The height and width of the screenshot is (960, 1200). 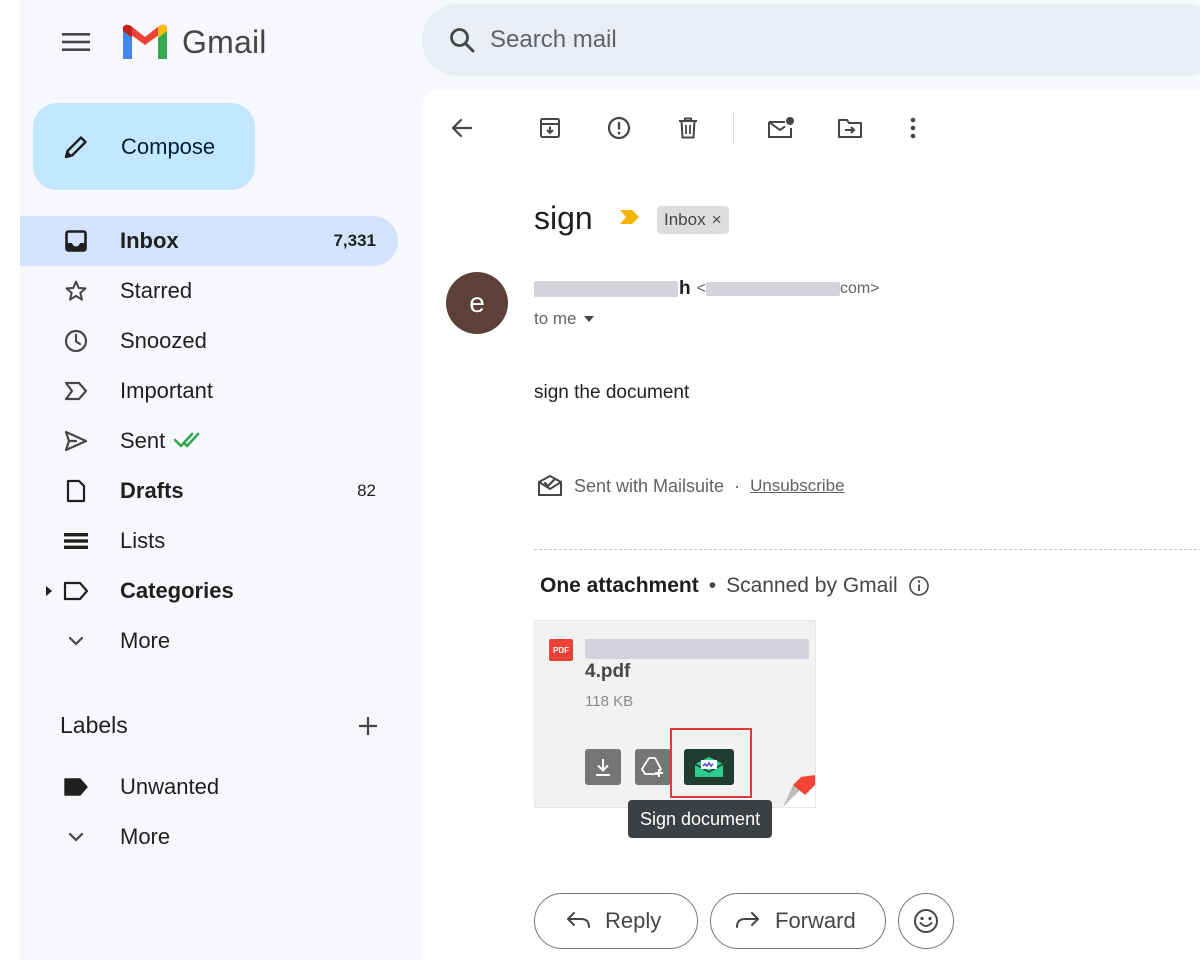 What do you see at coordinates (812, 585) in the screenshot?
I see `scan-status: Scanned by Gmail` at bounding box center [812, 585].